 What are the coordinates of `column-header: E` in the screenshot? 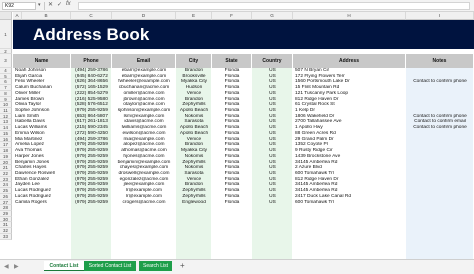 It's located at (194, 16).